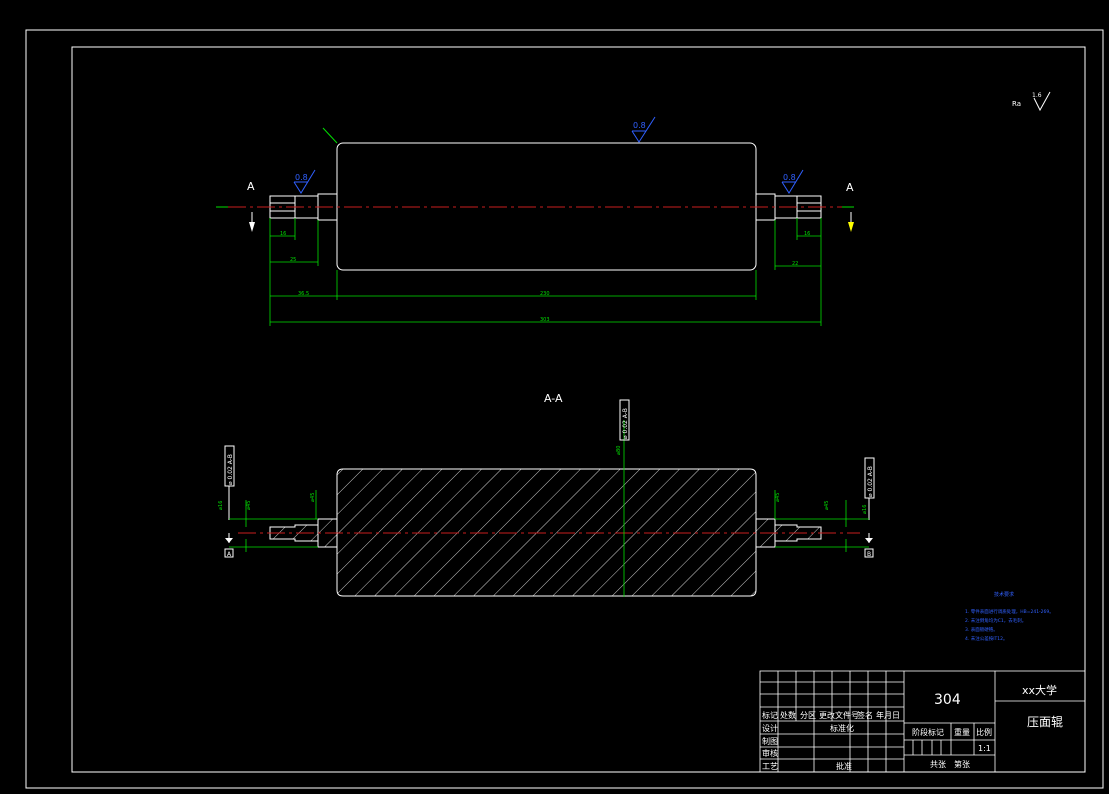  Describe the element at coordinates (545, 294) in the screenshot. I see `dim-body-length: 230` at that location.